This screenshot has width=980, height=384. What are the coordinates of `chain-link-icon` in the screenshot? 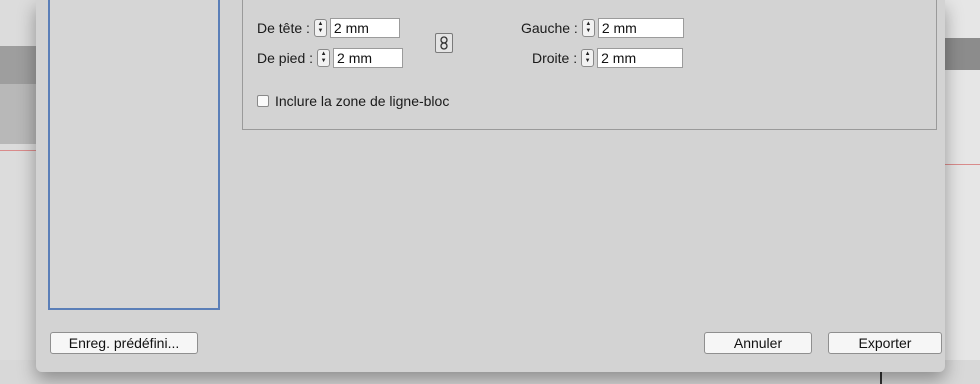 It's located at (444, 43).